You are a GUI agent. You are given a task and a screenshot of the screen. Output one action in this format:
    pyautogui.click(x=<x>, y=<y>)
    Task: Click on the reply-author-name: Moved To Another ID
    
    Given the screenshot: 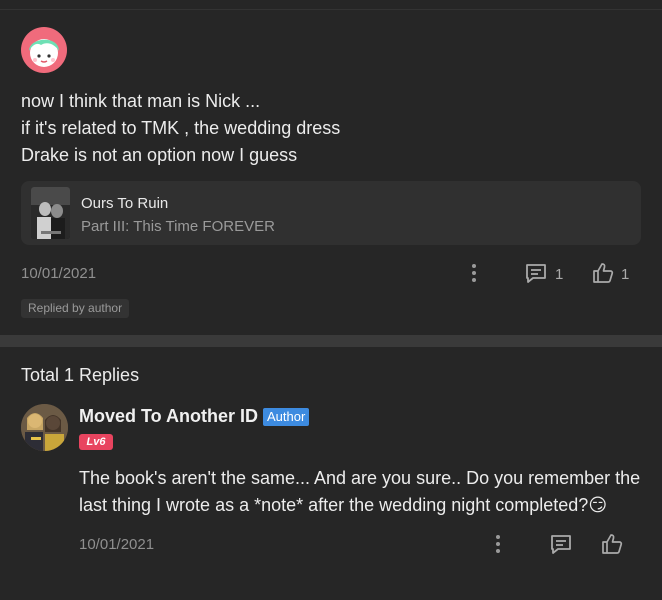 What is the action you would take?
    pyautogui.click(x=168, y=416)
    